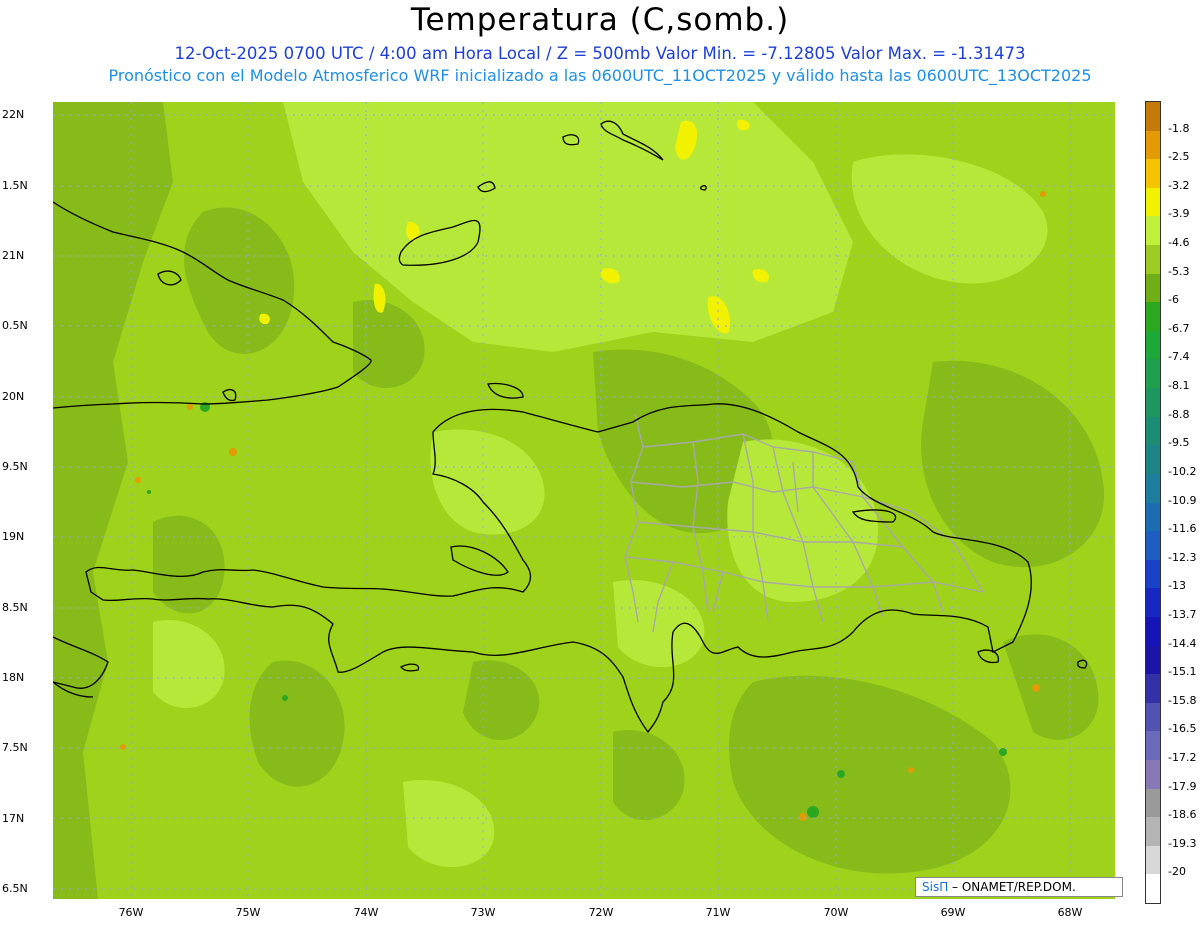 The image size is (1200, 927). Describe the element at coordinates (13, 818) in the screenshot. I see `lat-label-17n: 17N` at that location.